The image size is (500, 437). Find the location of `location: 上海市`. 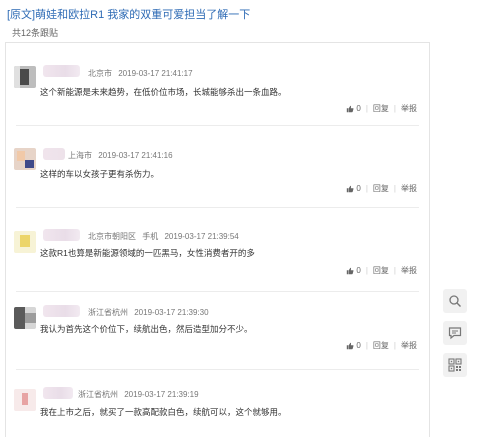

location: 上海市 is located at coordinates (80, 155).